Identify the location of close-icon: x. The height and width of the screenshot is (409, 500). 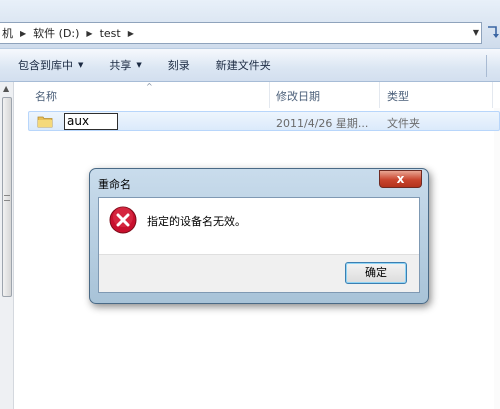
(400, 179).